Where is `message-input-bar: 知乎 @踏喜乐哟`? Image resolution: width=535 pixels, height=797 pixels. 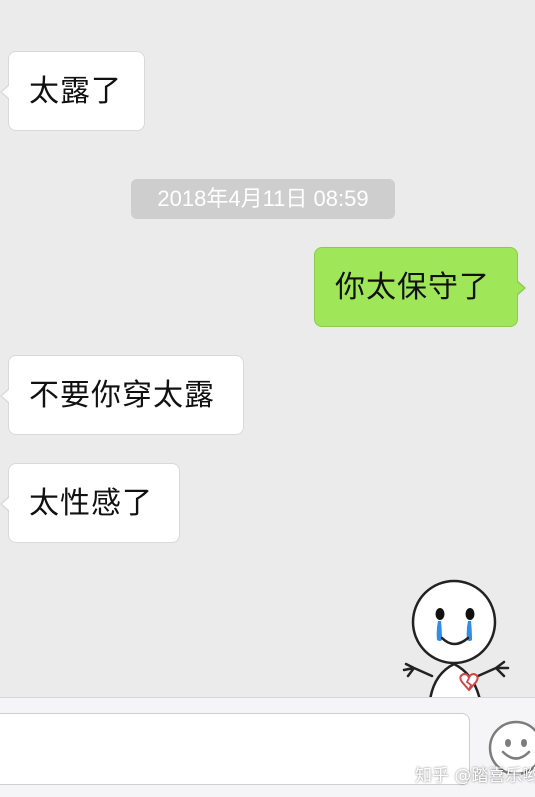
message-input-bar: 知乎 @踏喜乐哟 is located at coordinates (267, 747).